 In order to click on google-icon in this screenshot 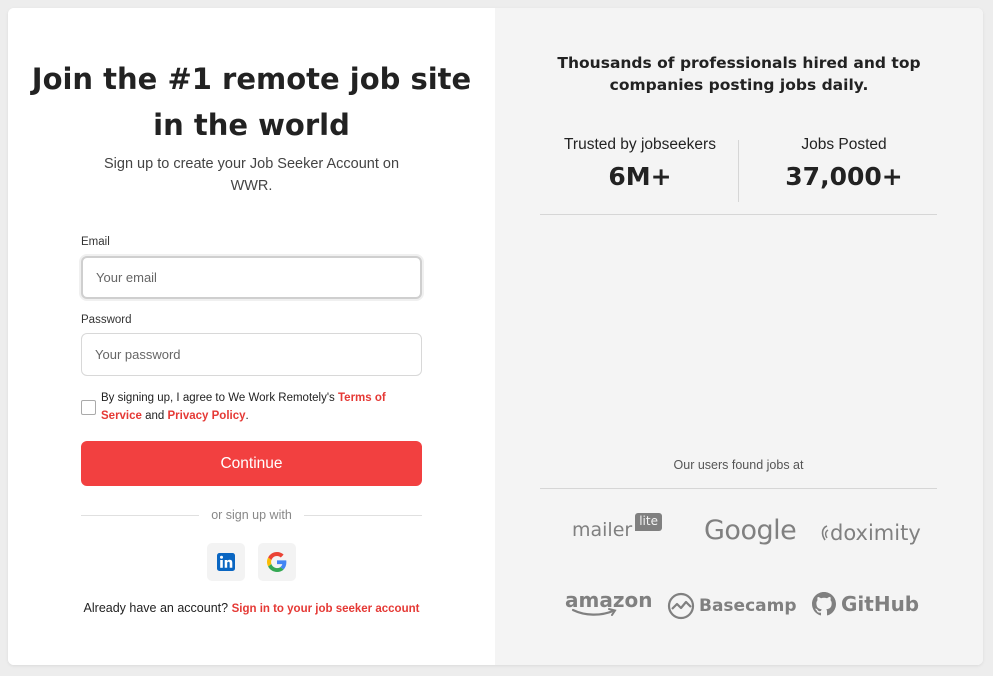, I will do `click(277, 562)`.